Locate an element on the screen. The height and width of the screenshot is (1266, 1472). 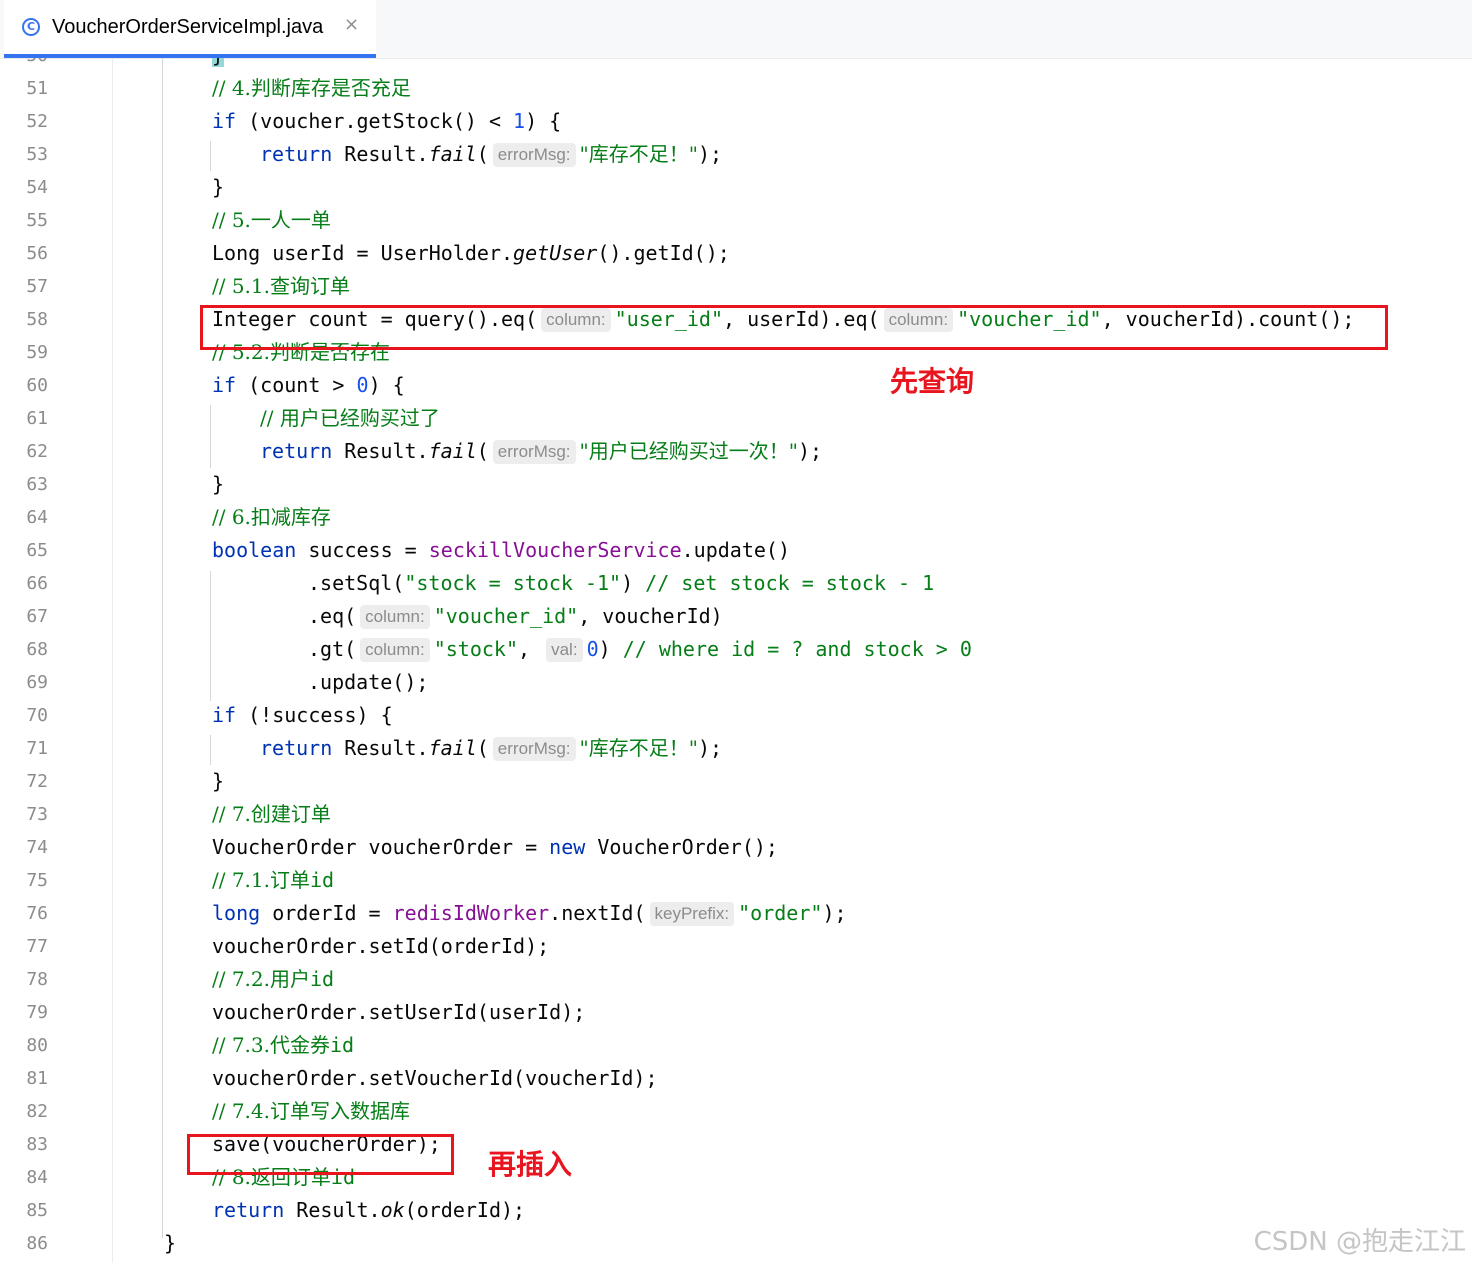
line-number: 85 is located at coordinates (37, 1210).